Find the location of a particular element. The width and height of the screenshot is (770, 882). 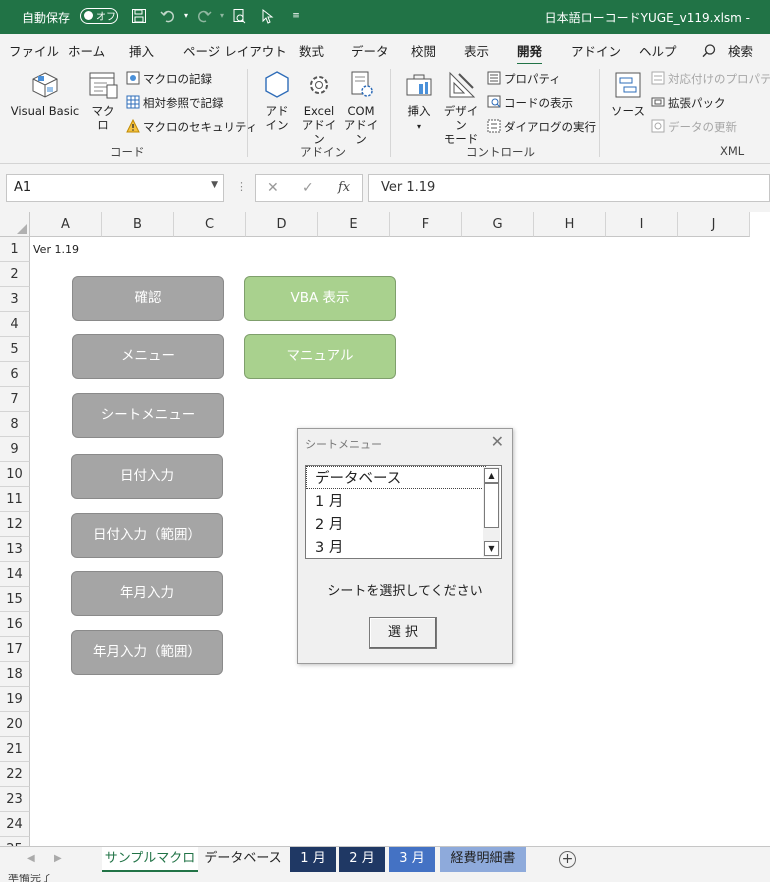

excel-addins-button: Excel アドイン is located at coordinates (319, 108).